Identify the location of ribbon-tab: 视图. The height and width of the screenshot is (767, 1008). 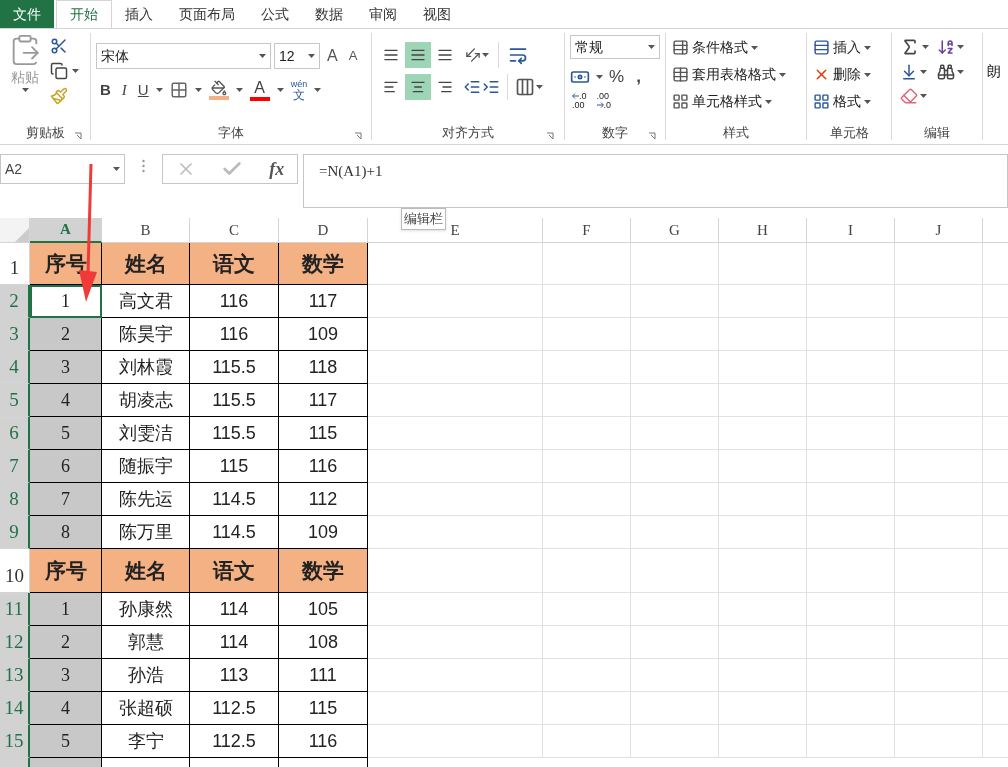
(437, 14).